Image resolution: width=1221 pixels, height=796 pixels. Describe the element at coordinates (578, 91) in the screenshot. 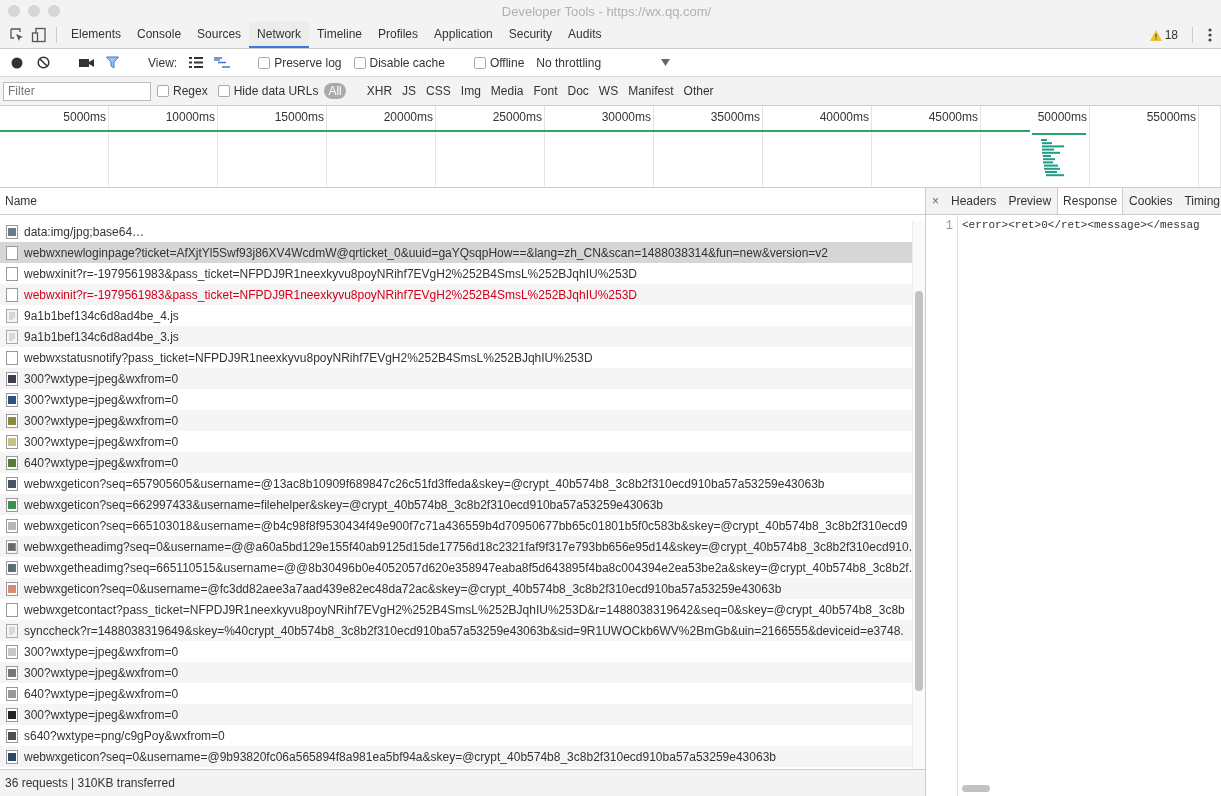

I see `type-filter: Doc` at that location.